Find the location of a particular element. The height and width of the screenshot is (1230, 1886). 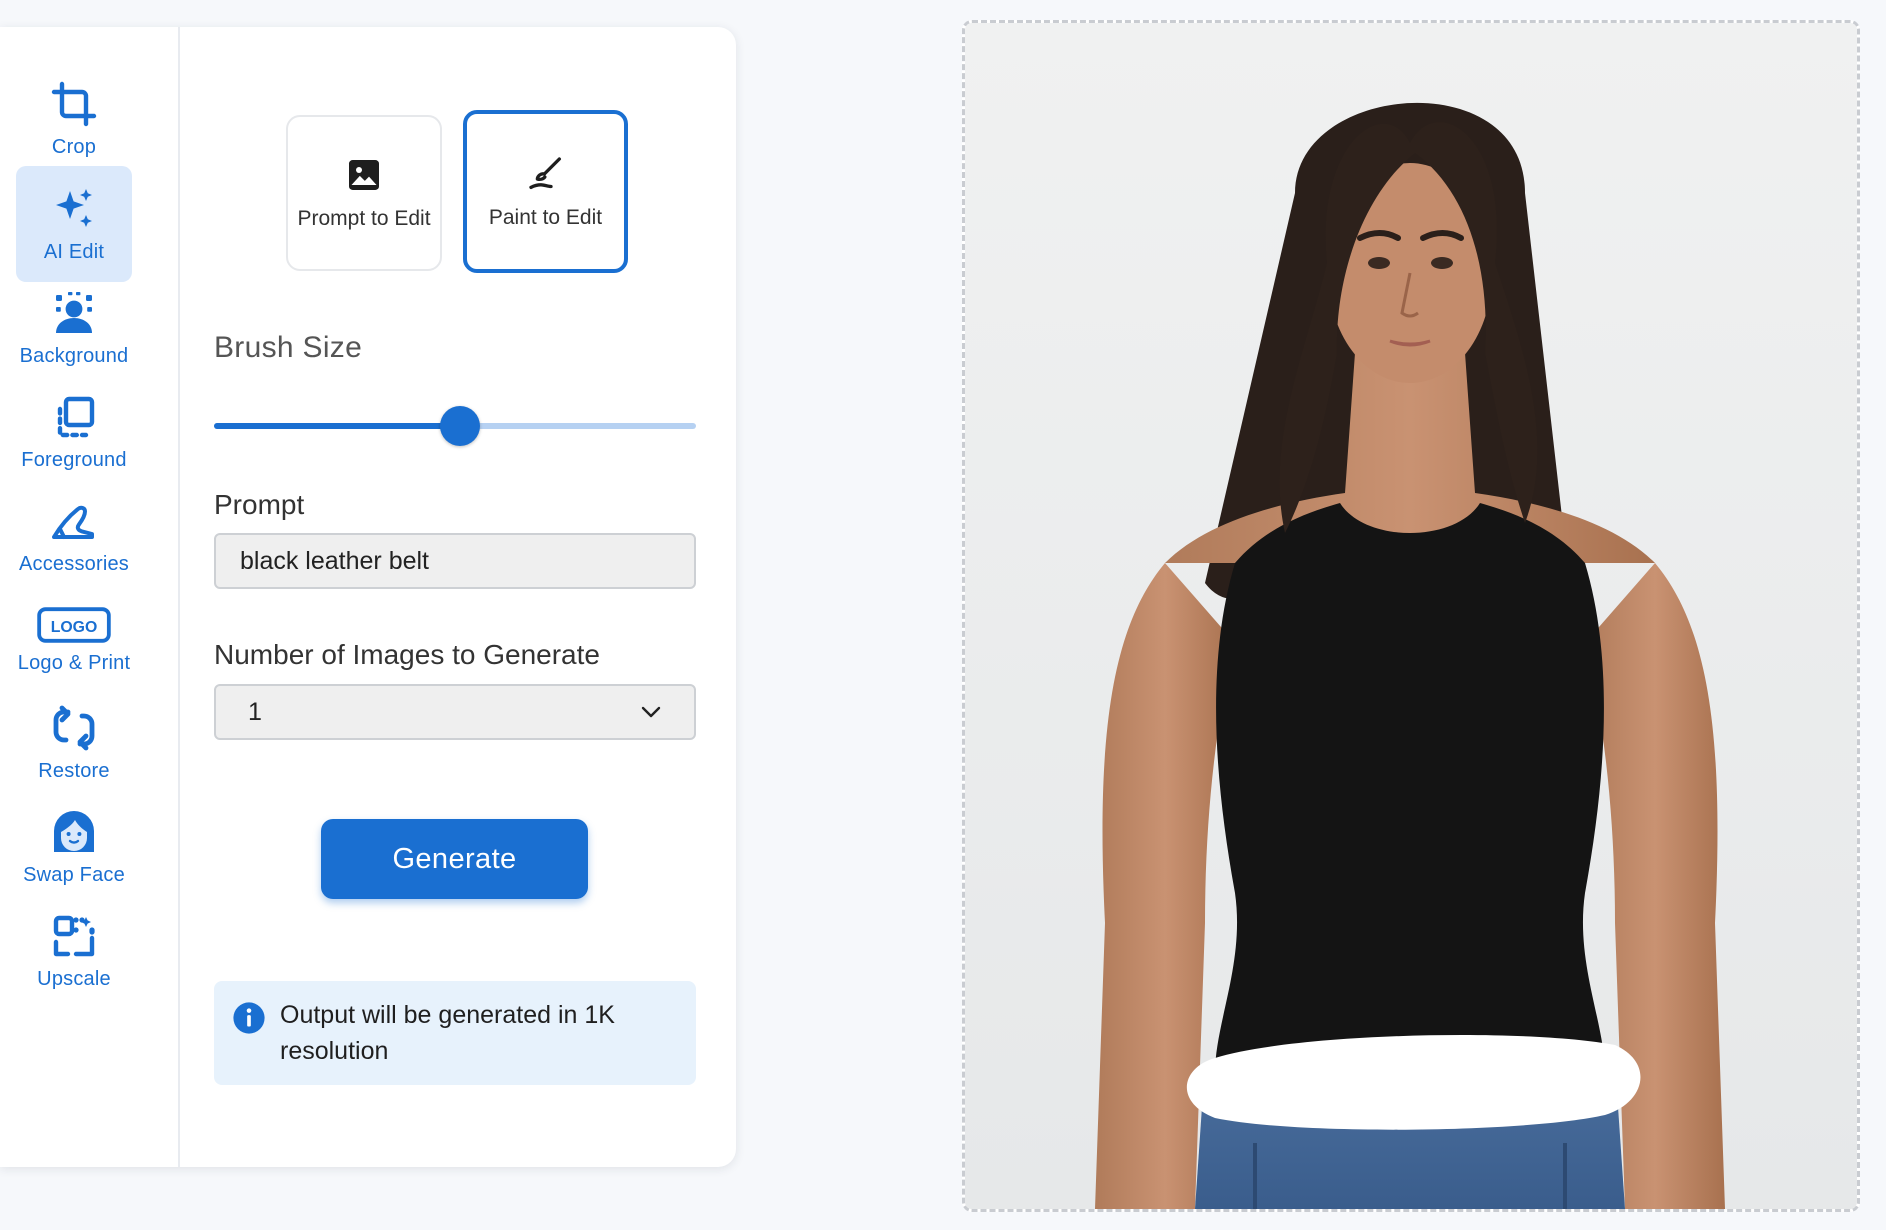

sidebar-item-accessories: Accessories is located at coordinates (74, 536).